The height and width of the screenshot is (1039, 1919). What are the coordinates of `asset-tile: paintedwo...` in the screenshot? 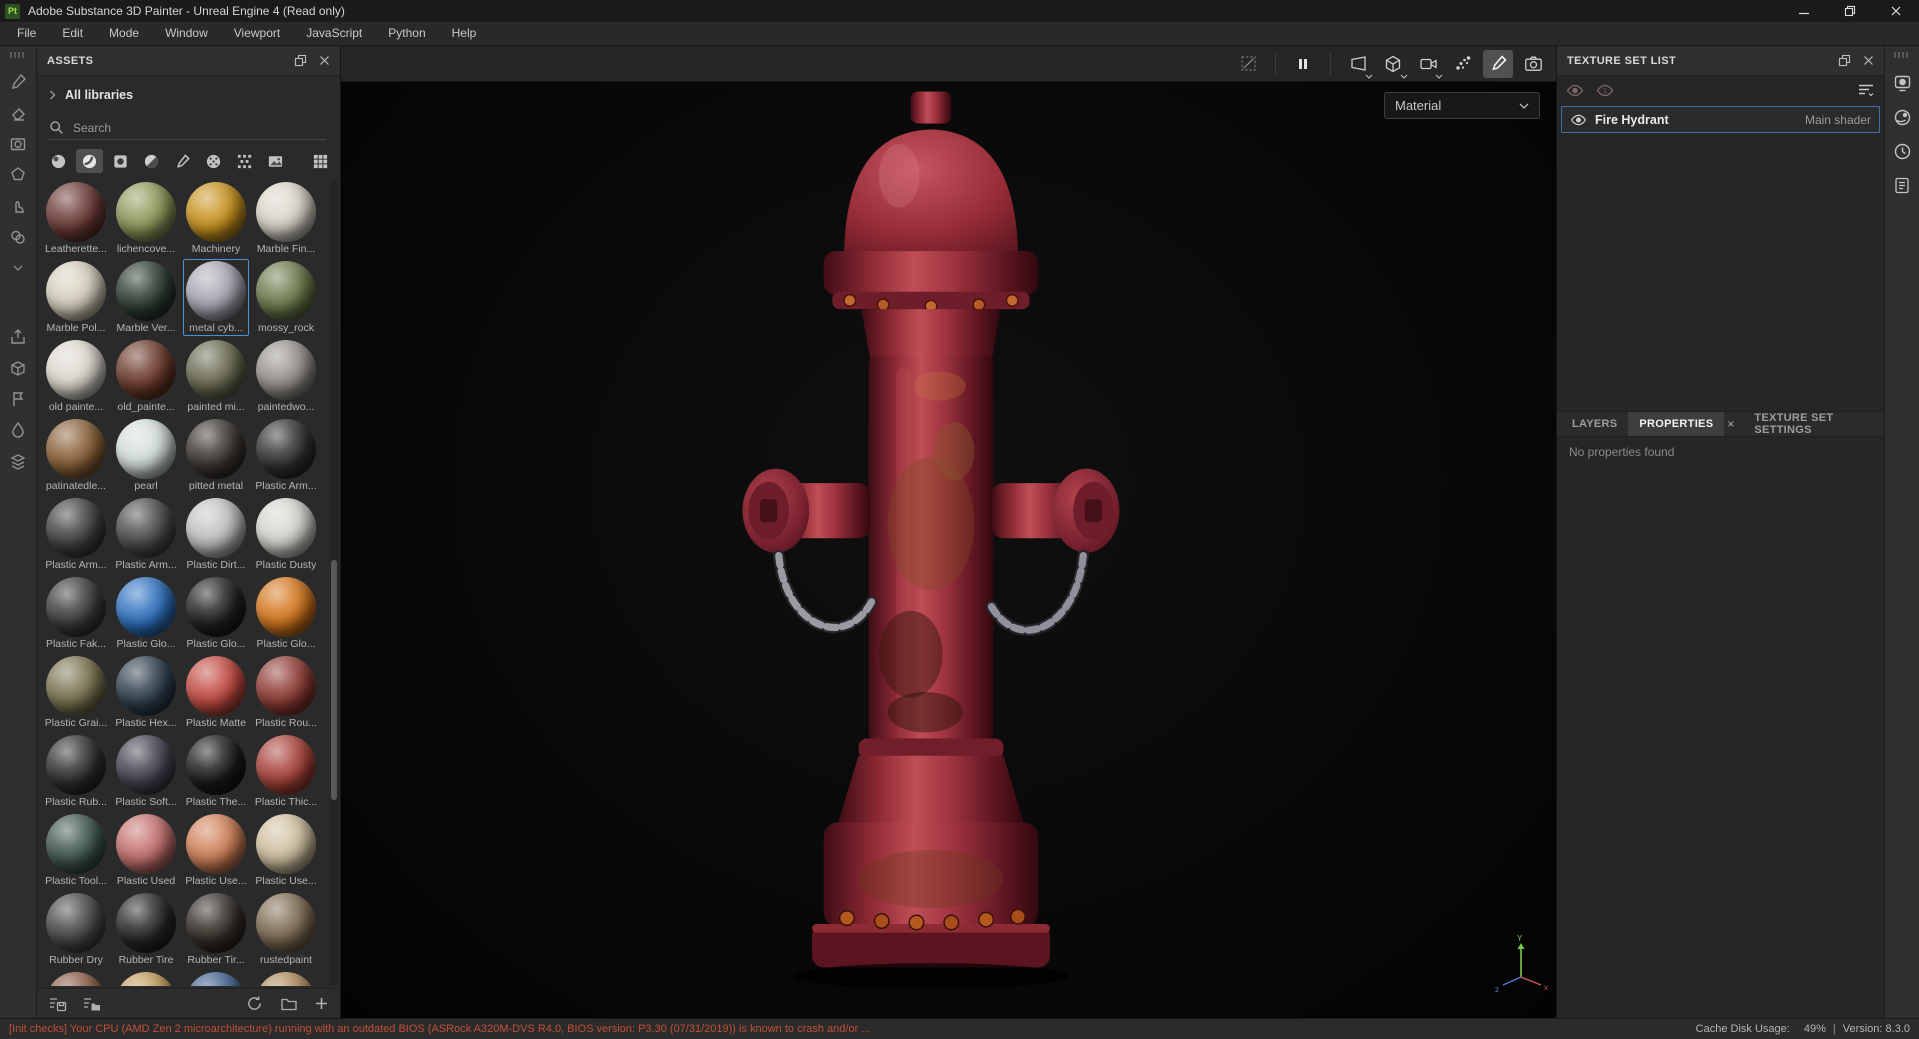 It's located at (286, 376).